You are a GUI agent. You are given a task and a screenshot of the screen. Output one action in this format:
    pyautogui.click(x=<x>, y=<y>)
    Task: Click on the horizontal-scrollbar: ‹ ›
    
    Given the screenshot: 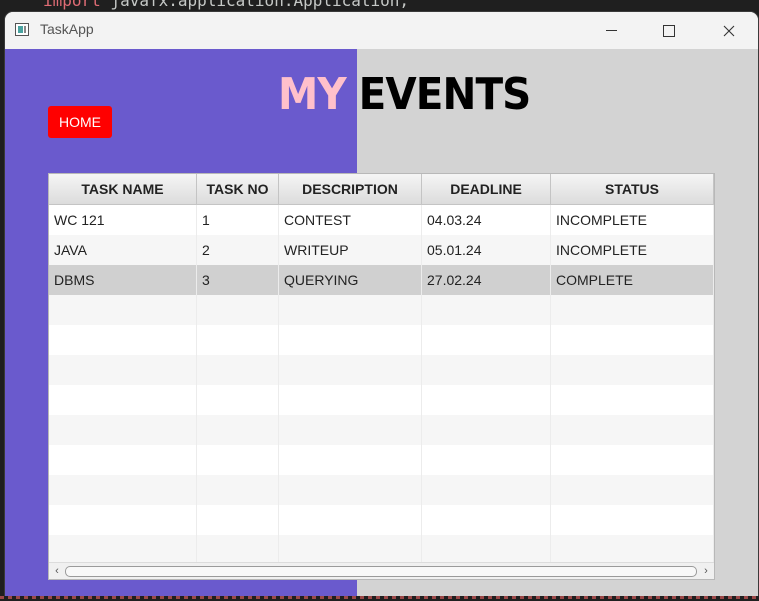 What is the action you would take?
    pyautogui.click(x=381, y=570)
    